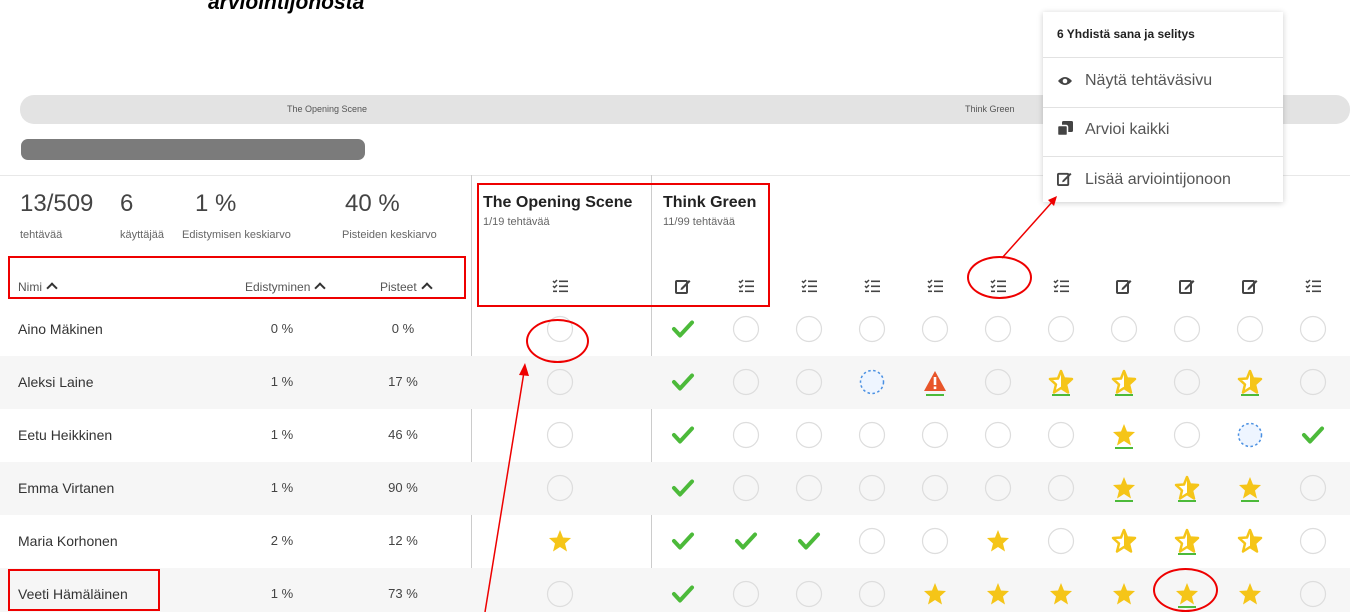 This screenshot has height=612, width=1350. I want to click on student-name: Eetu Heikkinen, so click(65, 435).